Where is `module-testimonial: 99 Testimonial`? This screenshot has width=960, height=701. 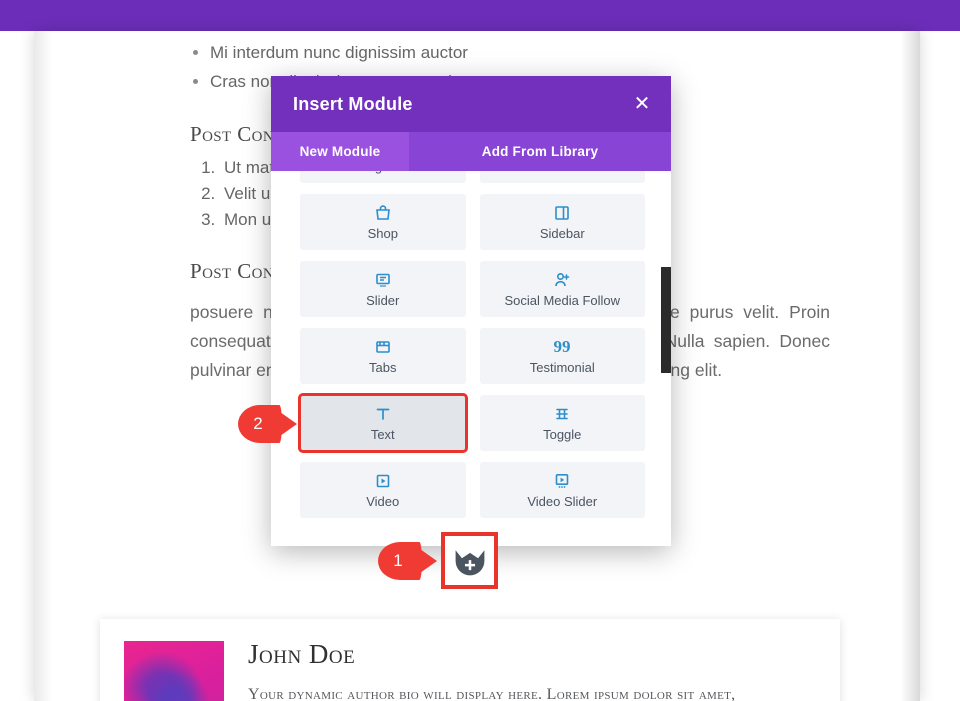 module-testimonial: 99 Testimonial is located at coordinates (562, 356).